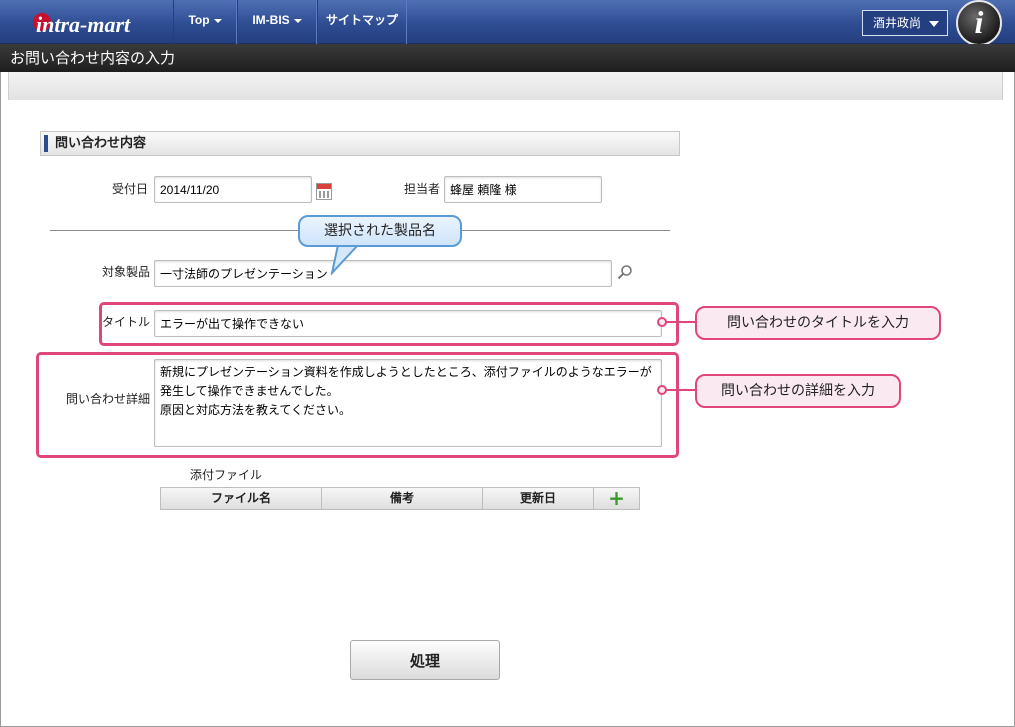 This screenshot has height=727, width=1015. Describe the element at coordinates (205, 22) in the screenshot. I see `nav-top: Top` at that location.